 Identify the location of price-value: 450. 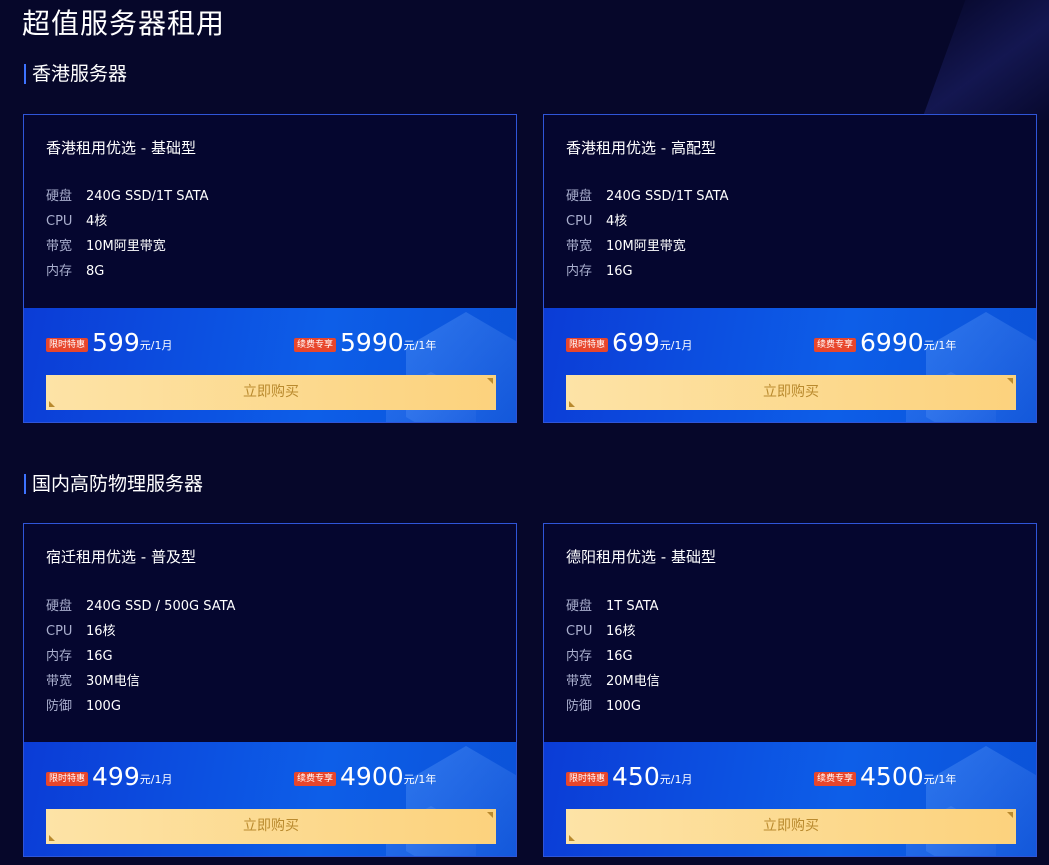
(636, 776).